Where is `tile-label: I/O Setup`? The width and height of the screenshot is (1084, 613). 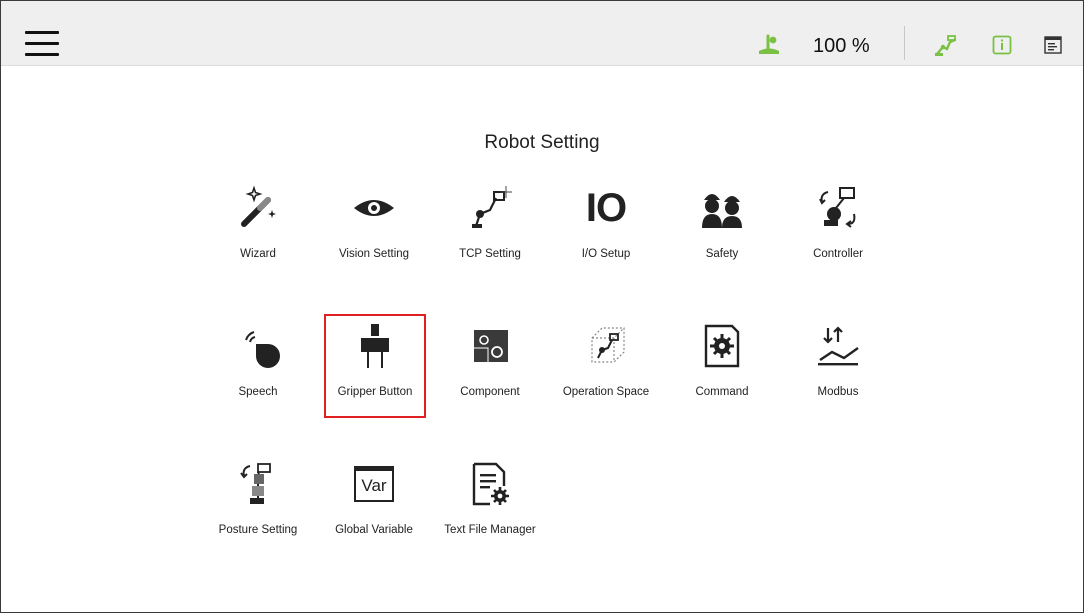
tile-label: I/O Setup is located at coordinates (606, 254).